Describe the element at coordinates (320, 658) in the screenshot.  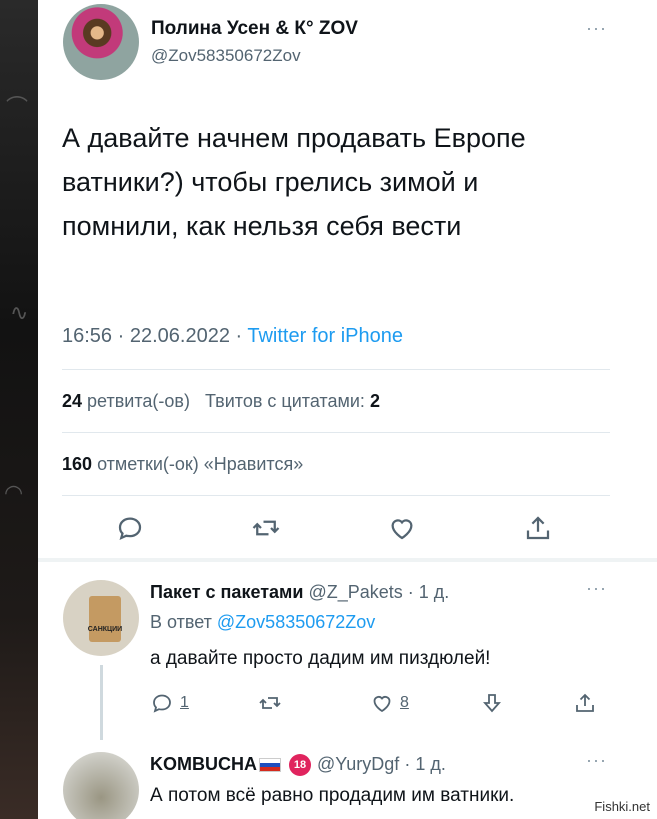
I see `reply-text: а давайте просто дадим им пиздюлей!` at that location.